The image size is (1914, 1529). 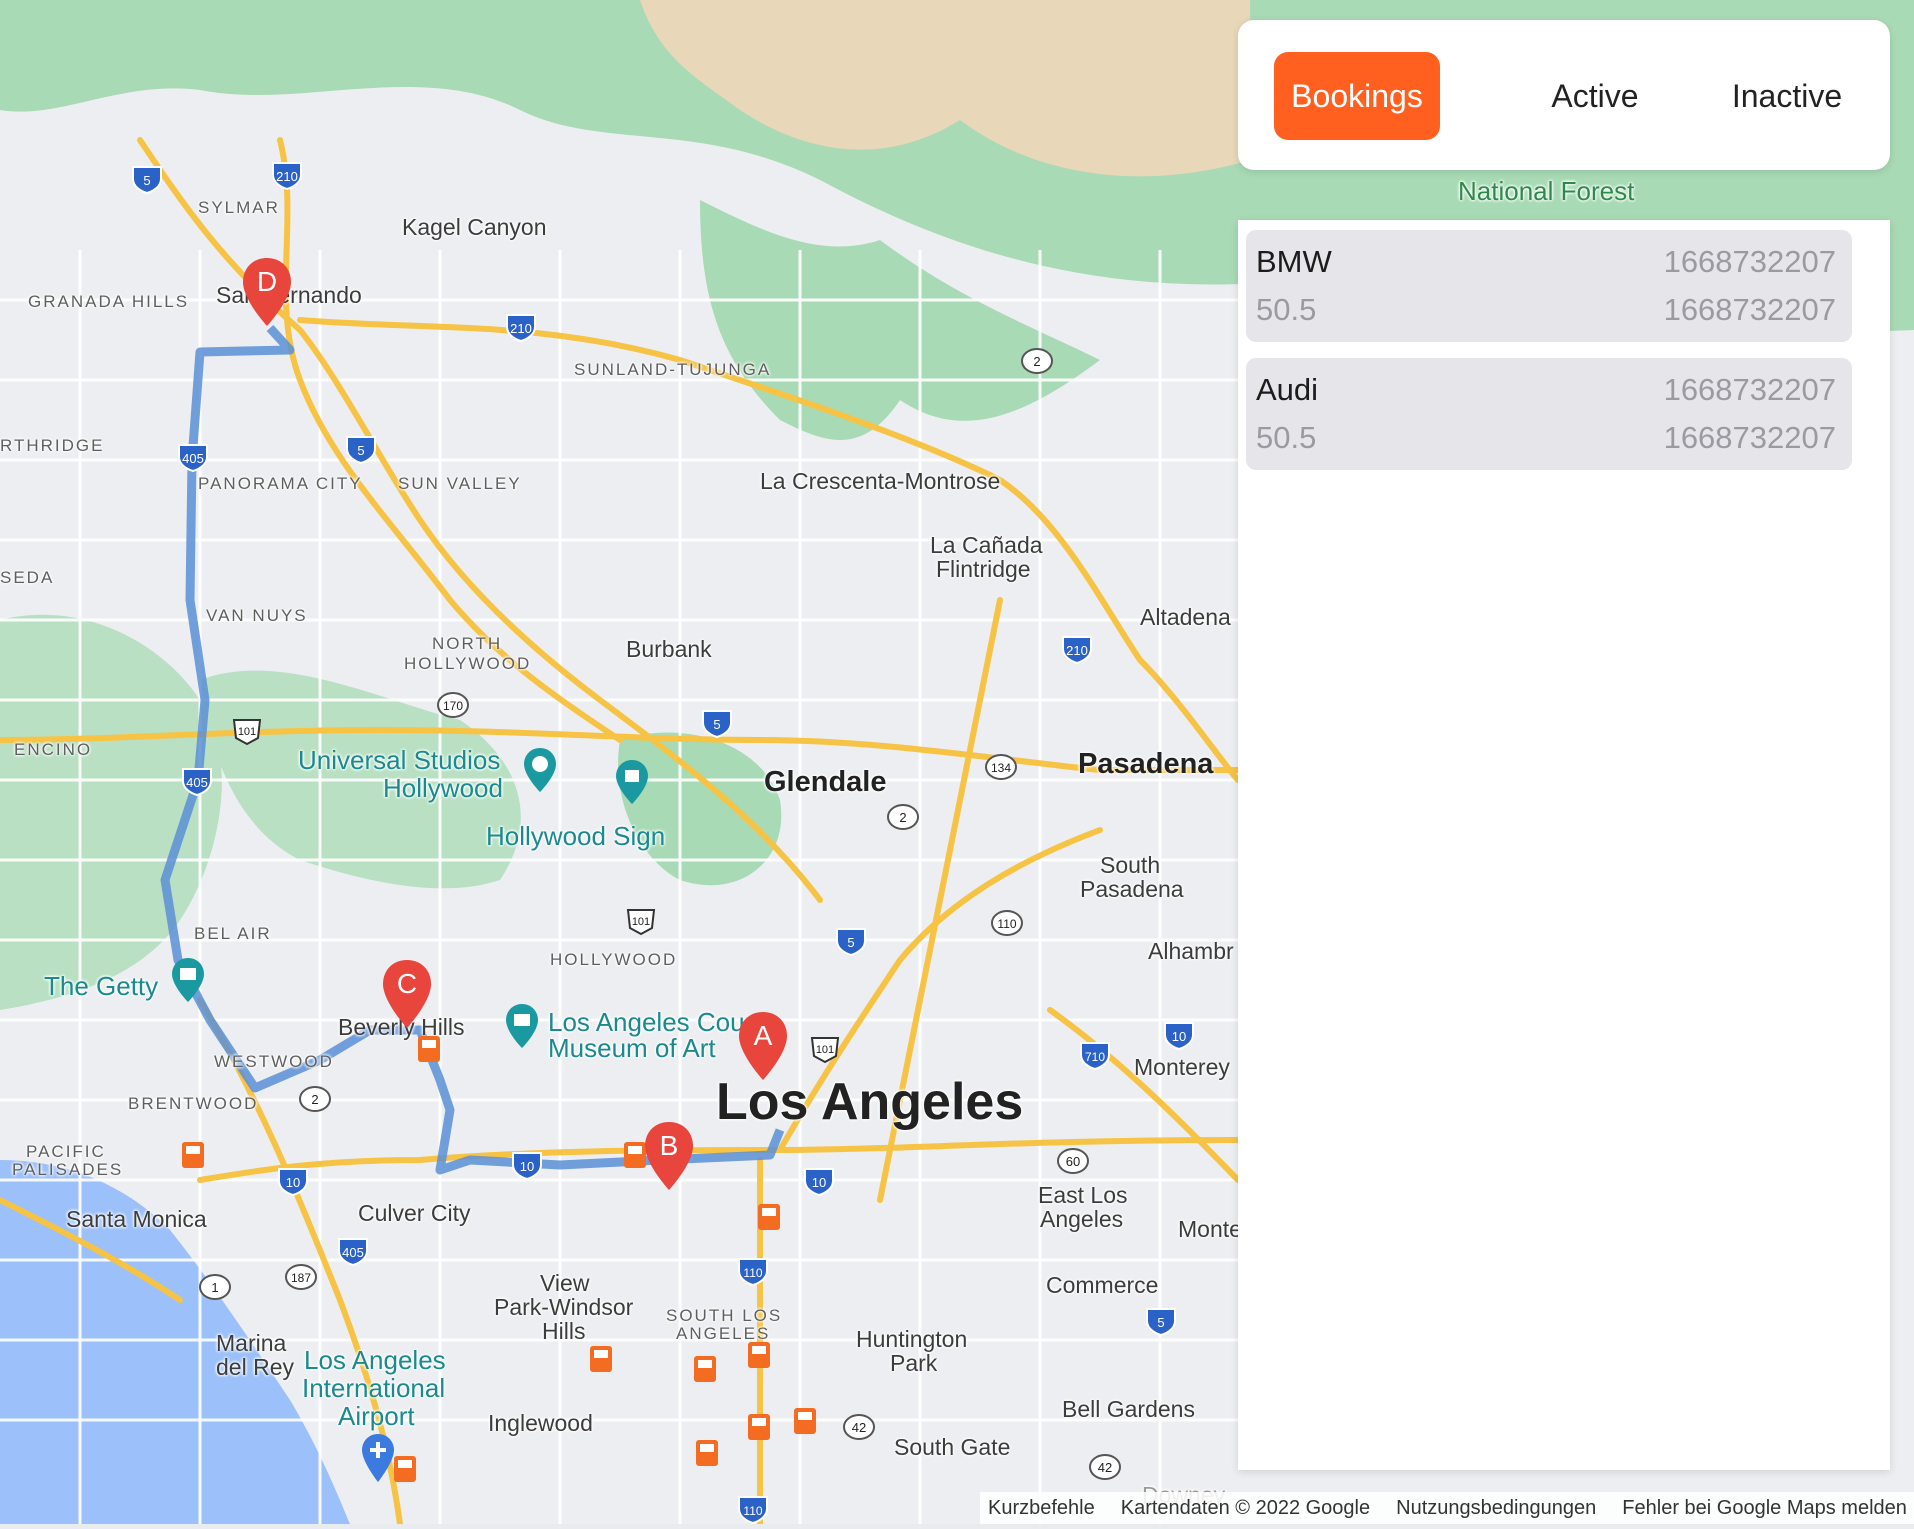 I want to click on label-culver-city: Culver City, so click(x=414, y=1213).